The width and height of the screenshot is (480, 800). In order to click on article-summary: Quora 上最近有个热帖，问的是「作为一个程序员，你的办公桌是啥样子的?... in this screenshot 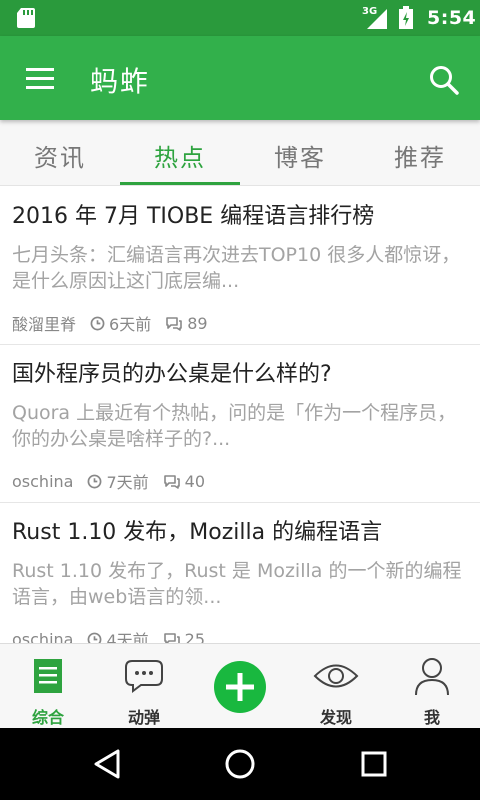, I will do `click(234, 426)`.